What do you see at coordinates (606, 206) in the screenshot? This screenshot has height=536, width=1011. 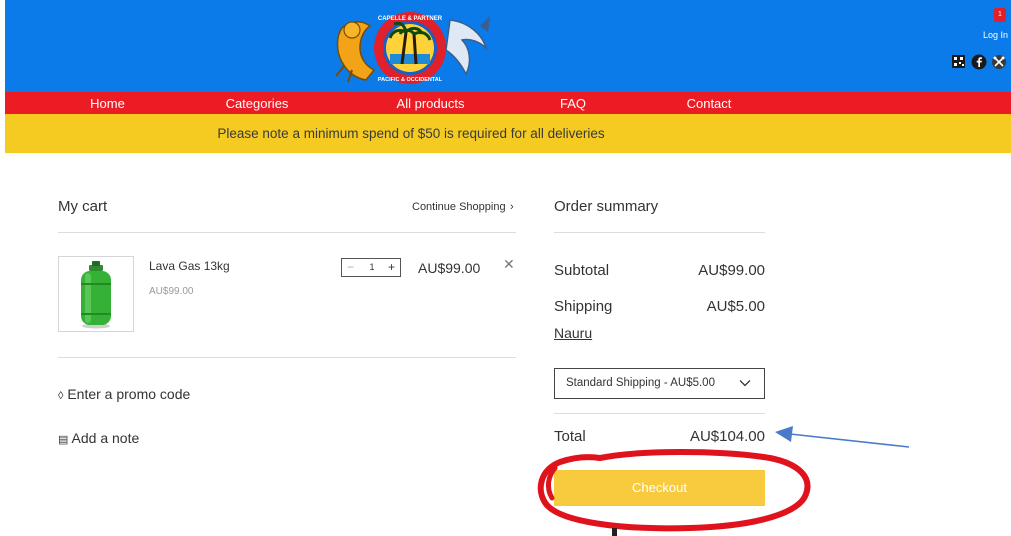 I see `order-summary-title: Order summary` at bounding box center [606, 206].